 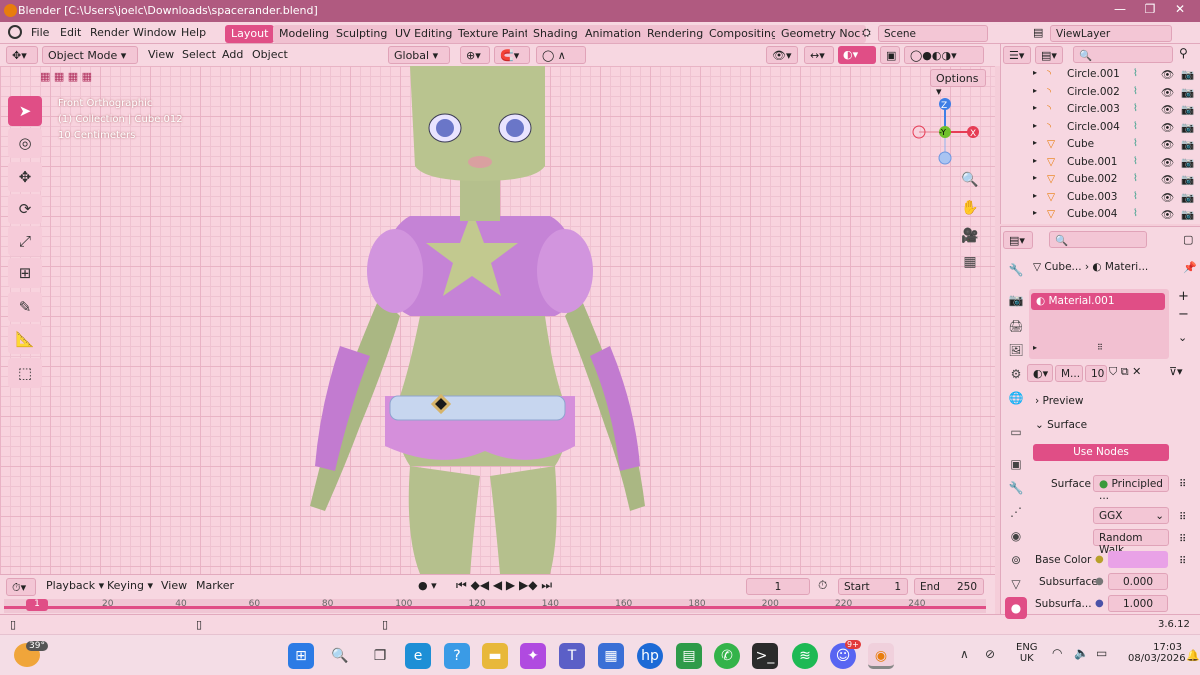 What do you see at coordinates (1099, 324) in the screenshot?
I see `material-slot-list: ◐ Material.001 ▸ ⠿` at bounding box center [1099, 324].